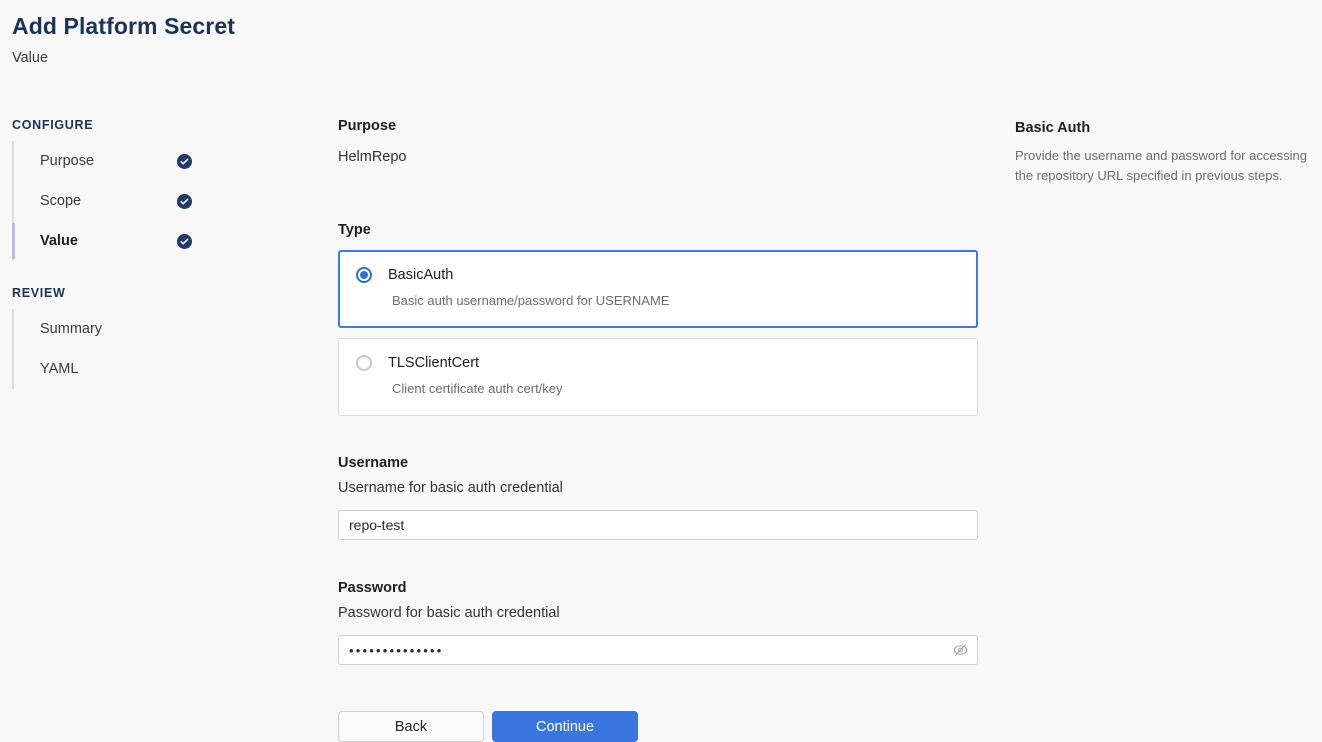 Image resolution: width=1322 pixels, height=742 pixels. I want to click on purpose-section: Purpose HelmRepo, so click(658, 141).